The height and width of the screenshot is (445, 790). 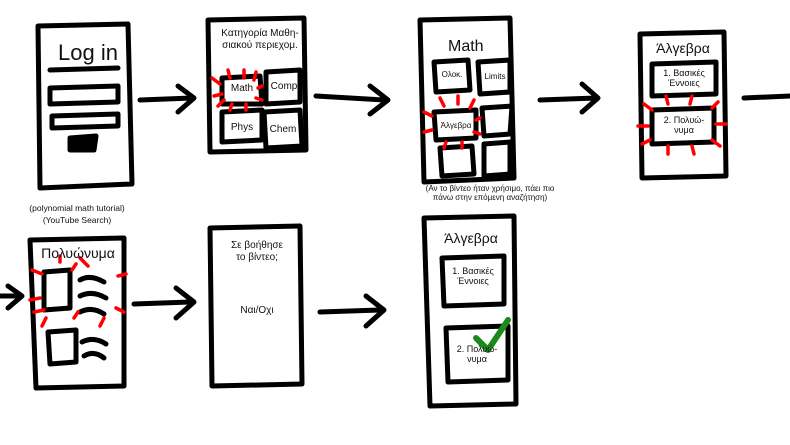 What do you see at coordinates (88, 52) in the screenshot?
I see `login-title: Log in` at bounding box center [88, 52].